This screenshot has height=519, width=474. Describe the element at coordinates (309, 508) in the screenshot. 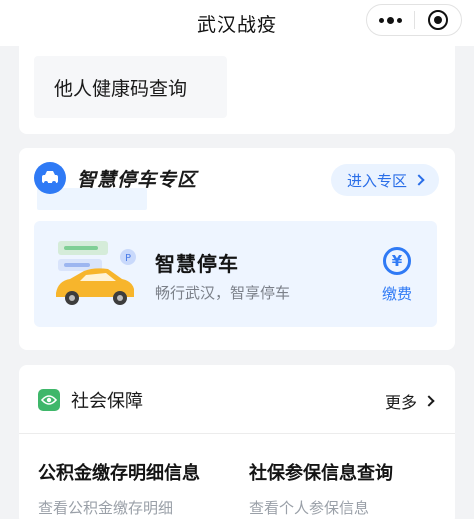

I see `service-subtitle: 查看个人参保信息` at that location.